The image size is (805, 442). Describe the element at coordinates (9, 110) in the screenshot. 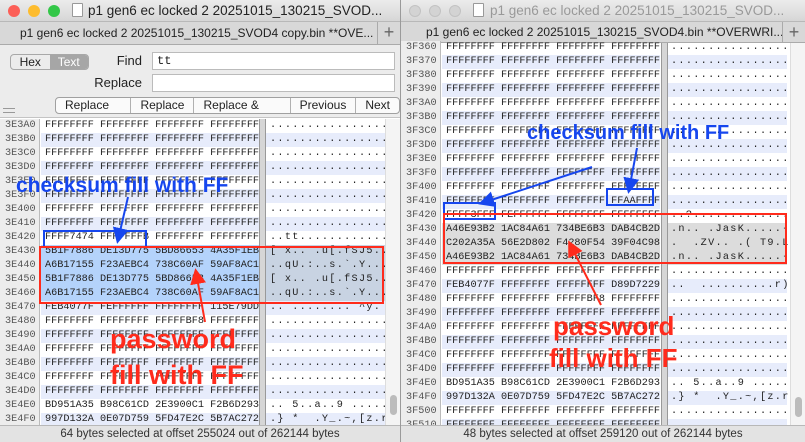

I see `resize-grip-icon` at that location.